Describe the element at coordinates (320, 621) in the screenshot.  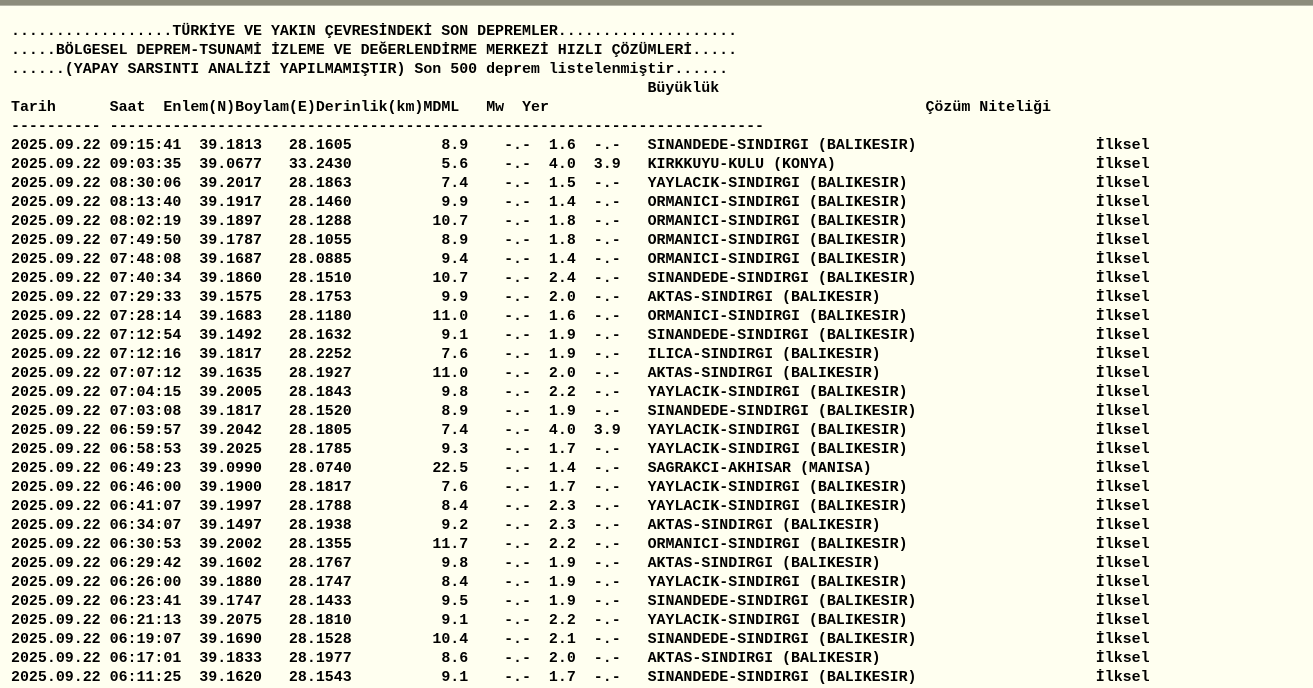
I see `cell-boylam: 28.1810` at that location.